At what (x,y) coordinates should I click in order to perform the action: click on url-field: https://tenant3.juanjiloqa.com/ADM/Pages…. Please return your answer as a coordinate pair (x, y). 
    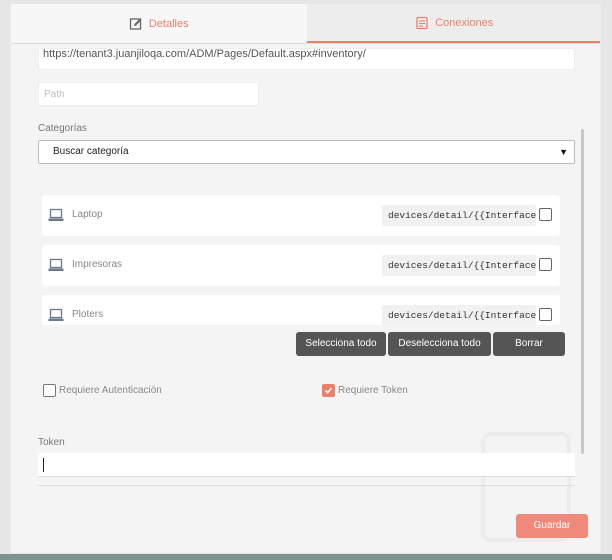
    Looking at the image, I should click on (306, 59).